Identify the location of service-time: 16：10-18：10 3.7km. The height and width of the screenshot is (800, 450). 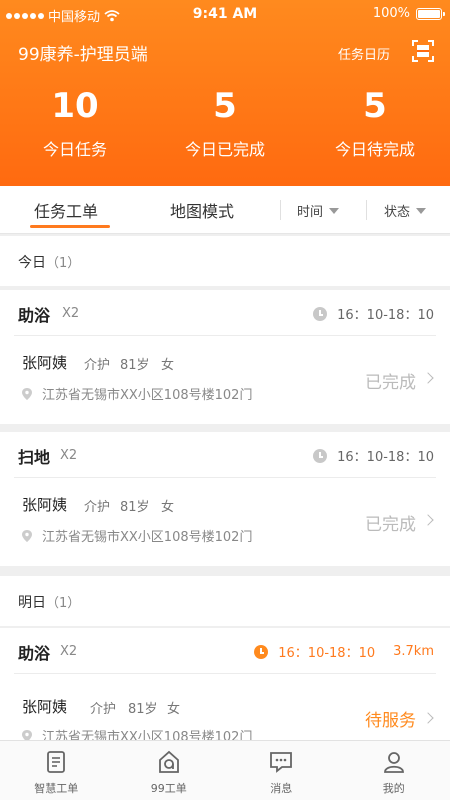
(344, 651).